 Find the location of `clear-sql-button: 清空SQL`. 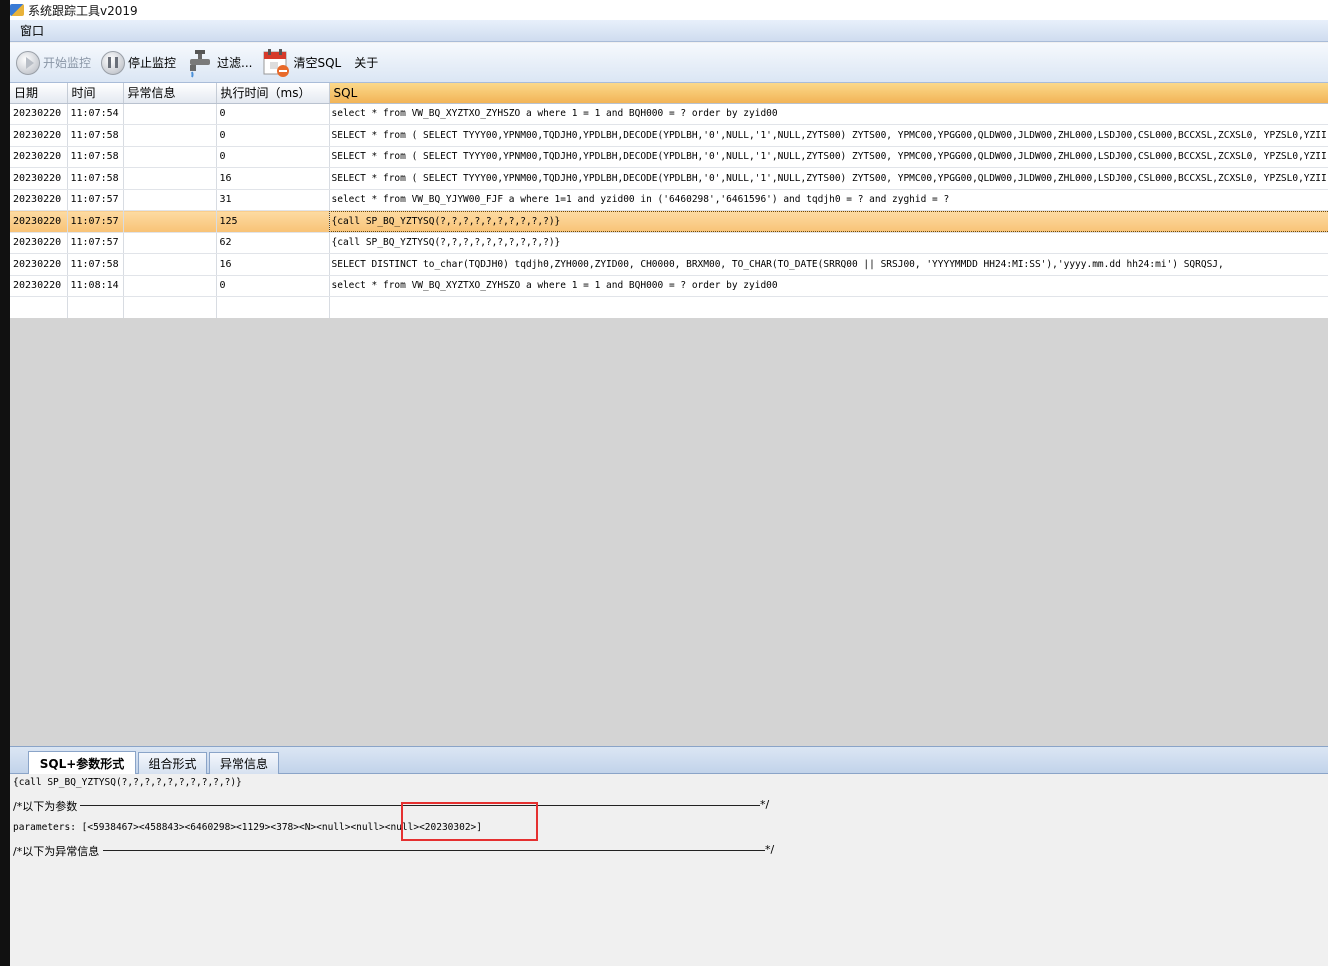

clear-sql-button: 清空SQL is located at coordinates (301, 63).